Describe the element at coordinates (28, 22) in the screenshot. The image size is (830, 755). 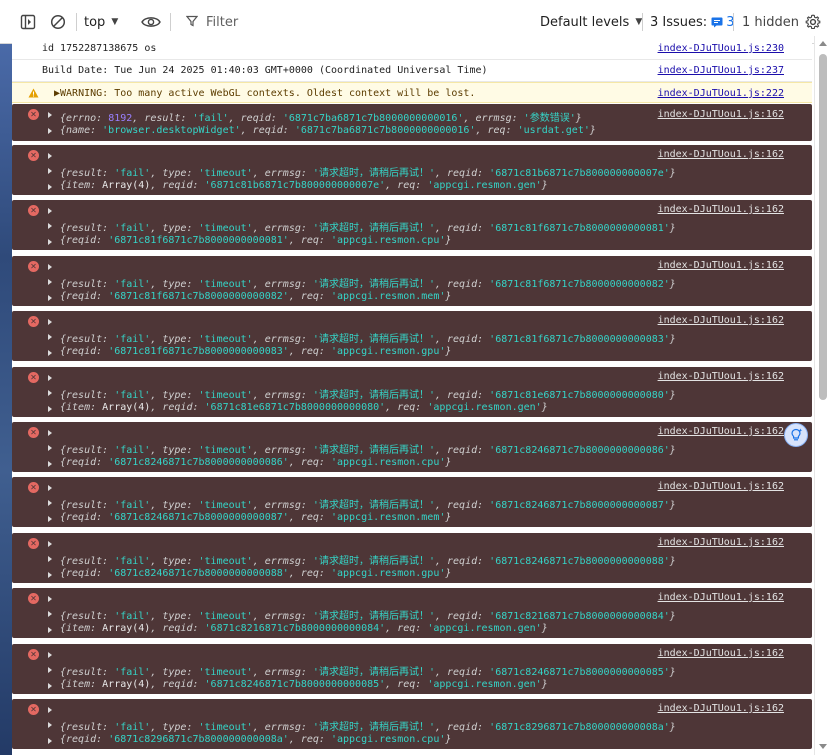
I see `sidebar-toggle-icon` at that location.